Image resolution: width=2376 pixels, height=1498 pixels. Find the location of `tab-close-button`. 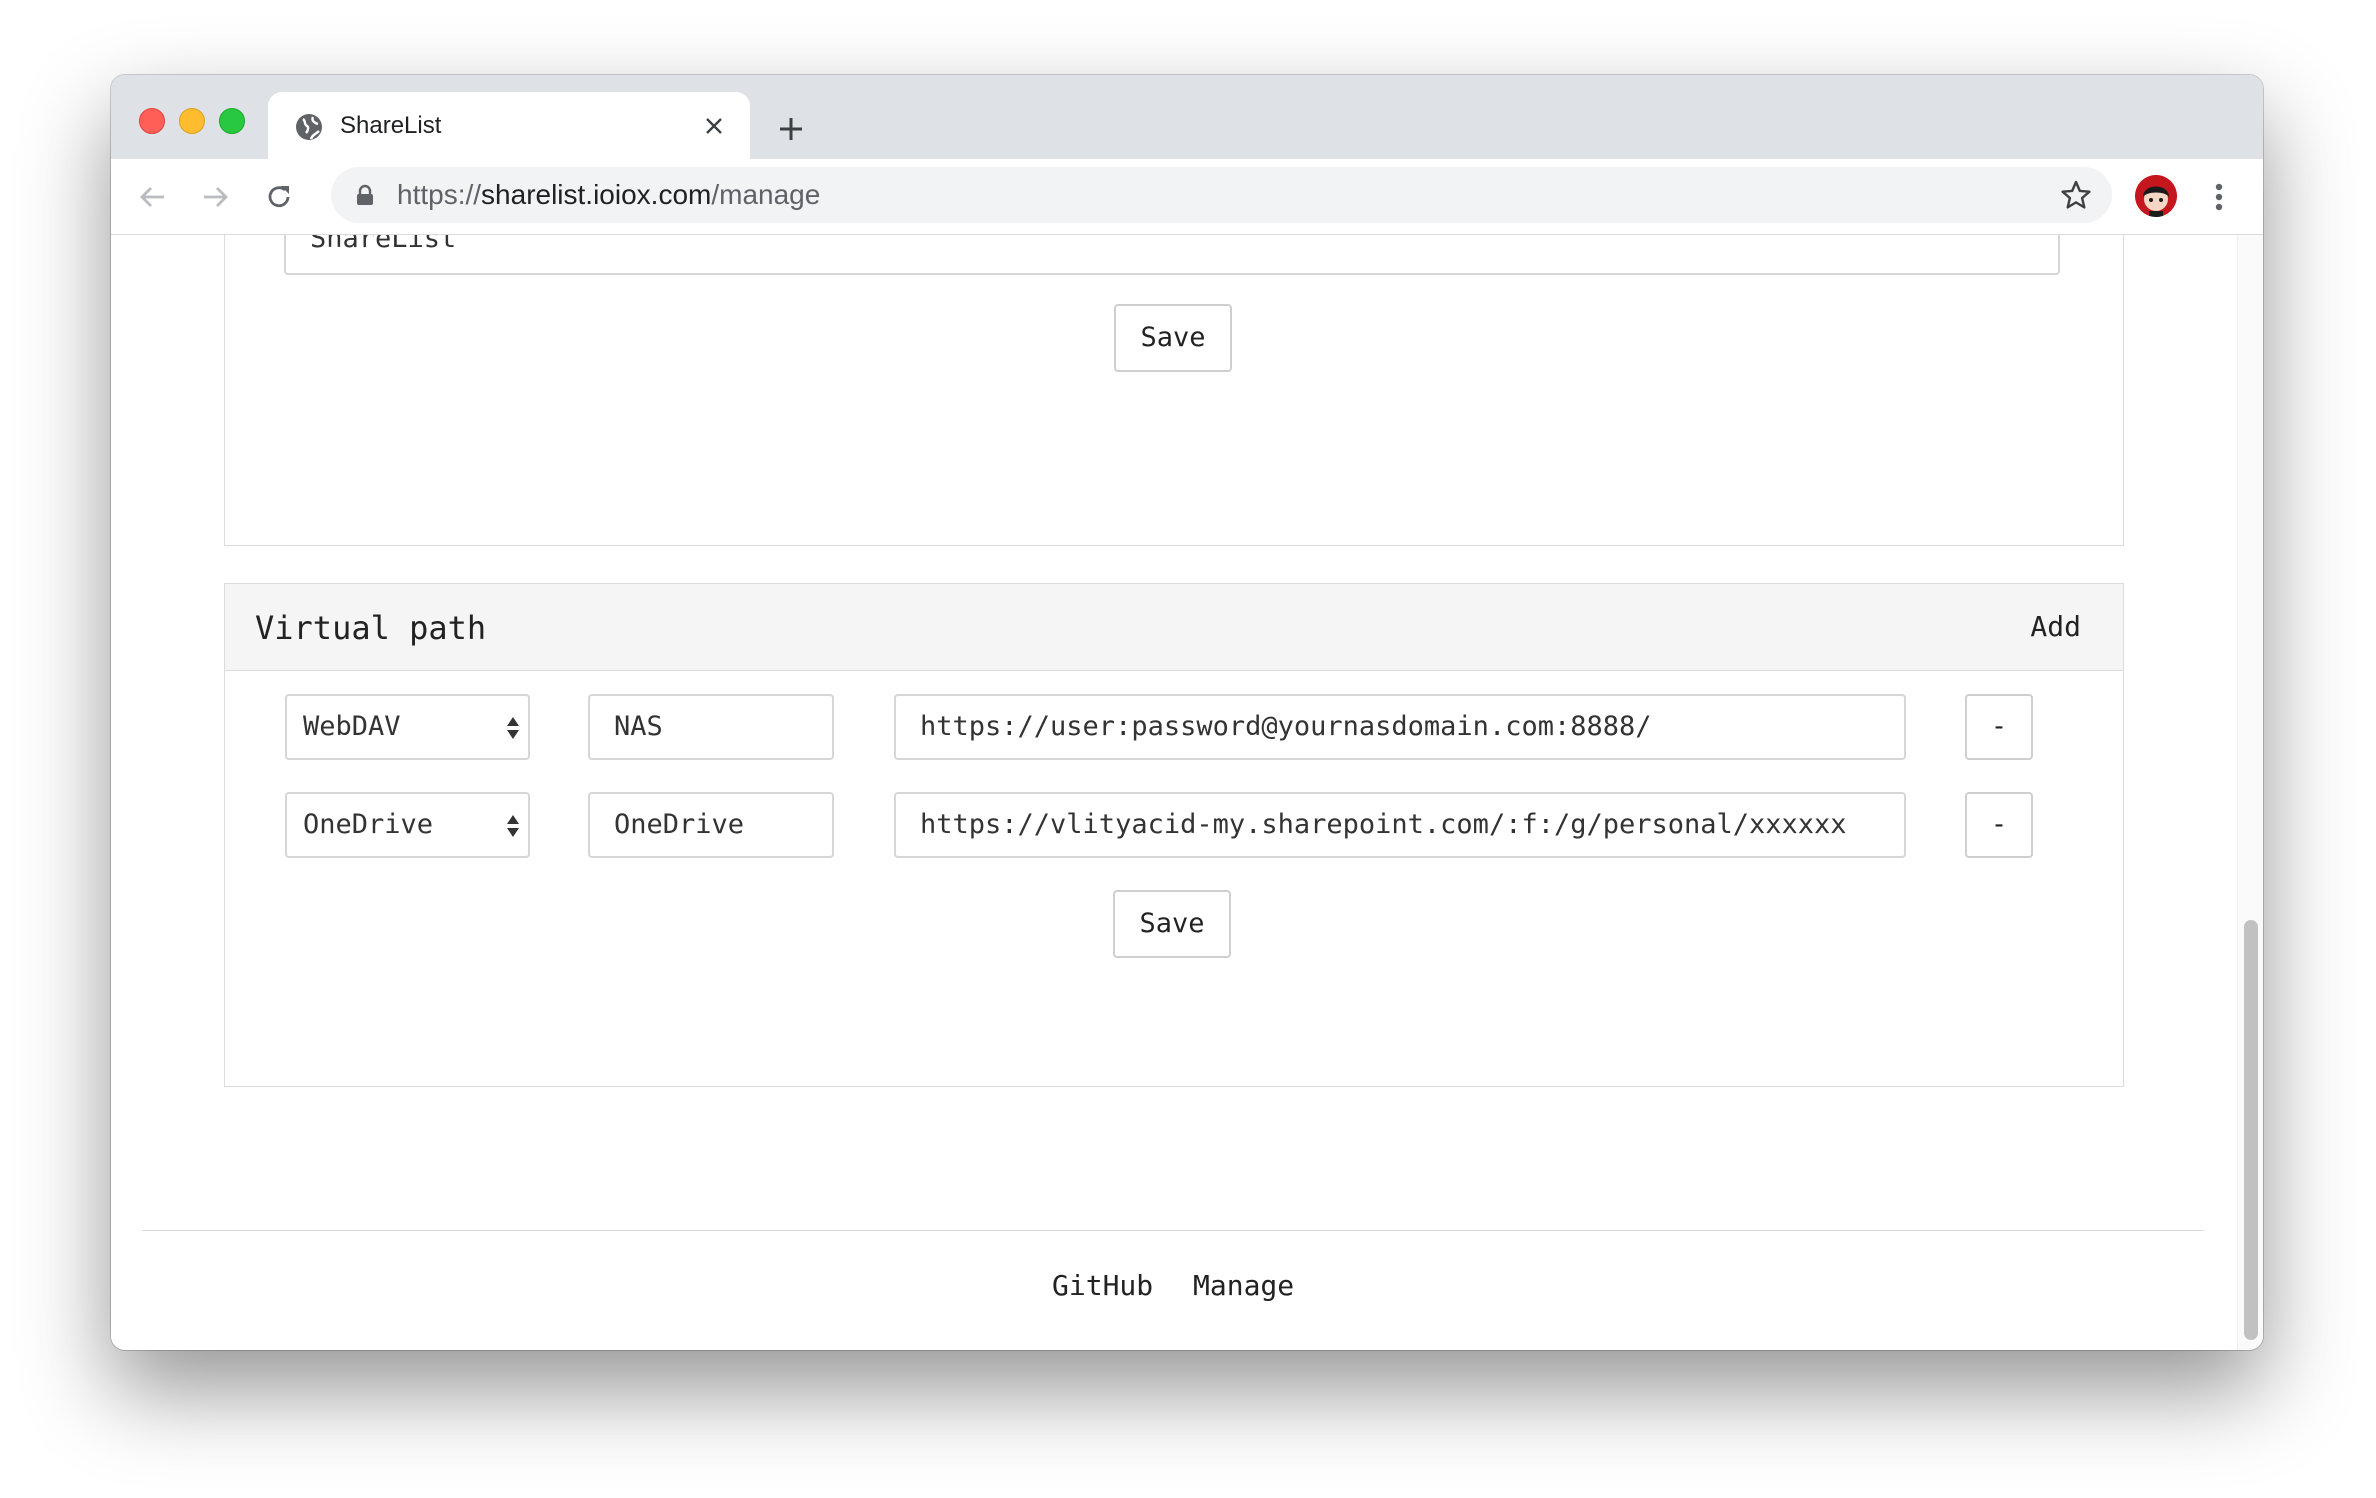

tab-close-button is located at coordinates (714, 126).